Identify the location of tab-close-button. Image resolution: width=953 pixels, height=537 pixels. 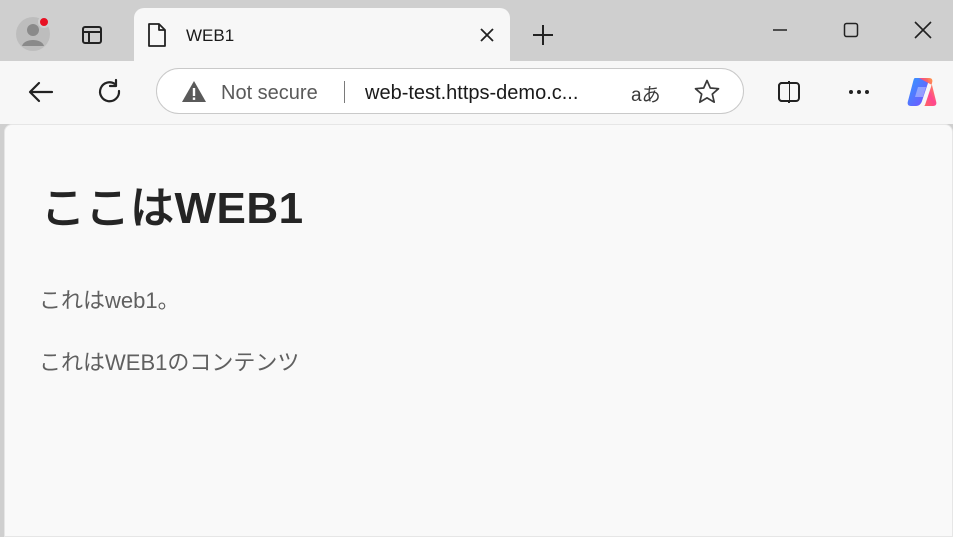
(487, 35).